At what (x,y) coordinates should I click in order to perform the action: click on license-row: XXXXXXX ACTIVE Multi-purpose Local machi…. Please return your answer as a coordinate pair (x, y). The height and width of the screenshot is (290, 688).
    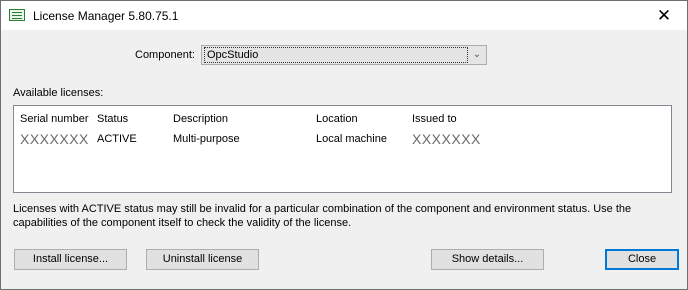
    Looking at the image, I should click on (342, 139).